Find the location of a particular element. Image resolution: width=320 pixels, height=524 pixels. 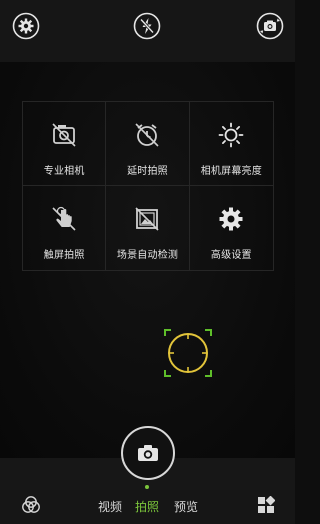

mode-video-tab: 视频 is located at coordinates (110, 506).